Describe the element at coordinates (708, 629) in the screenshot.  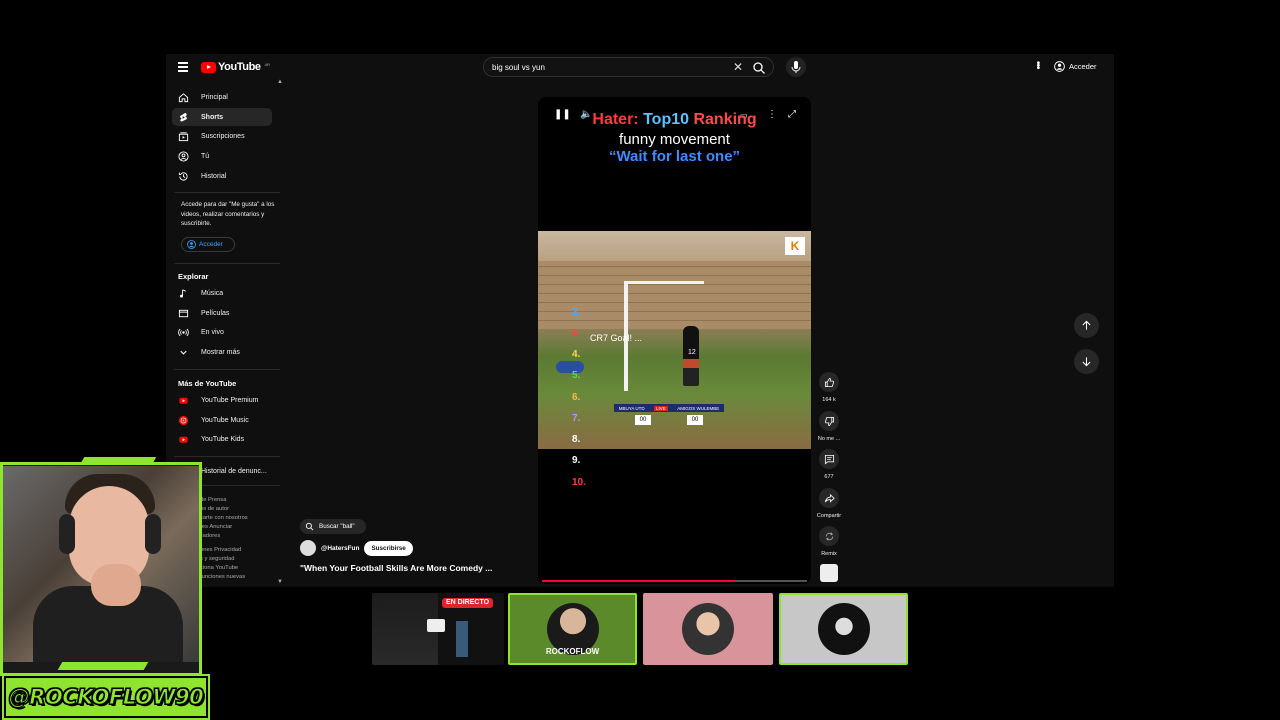
I see `guest-thumbnail-pink` at that location.